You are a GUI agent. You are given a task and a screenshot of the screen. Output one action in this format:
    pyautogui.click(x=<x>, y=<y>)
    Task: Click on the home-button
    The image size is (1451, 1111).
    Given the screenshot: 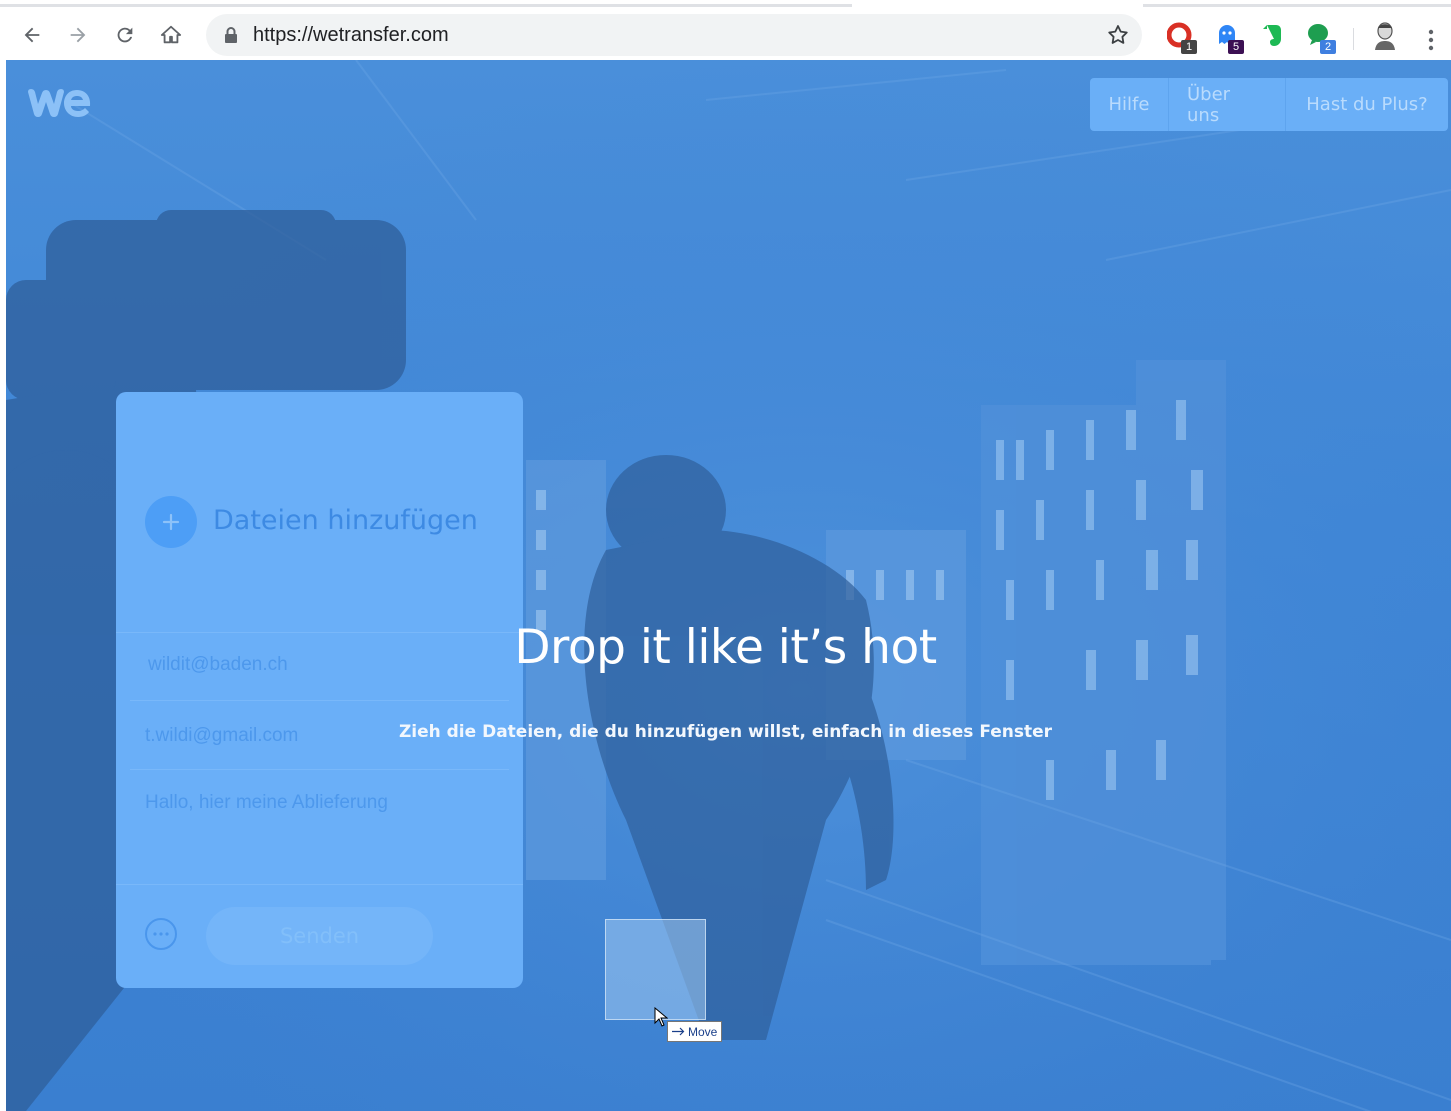 What is the action you would take?
    pyautogui.click(x=171, y=35)
    